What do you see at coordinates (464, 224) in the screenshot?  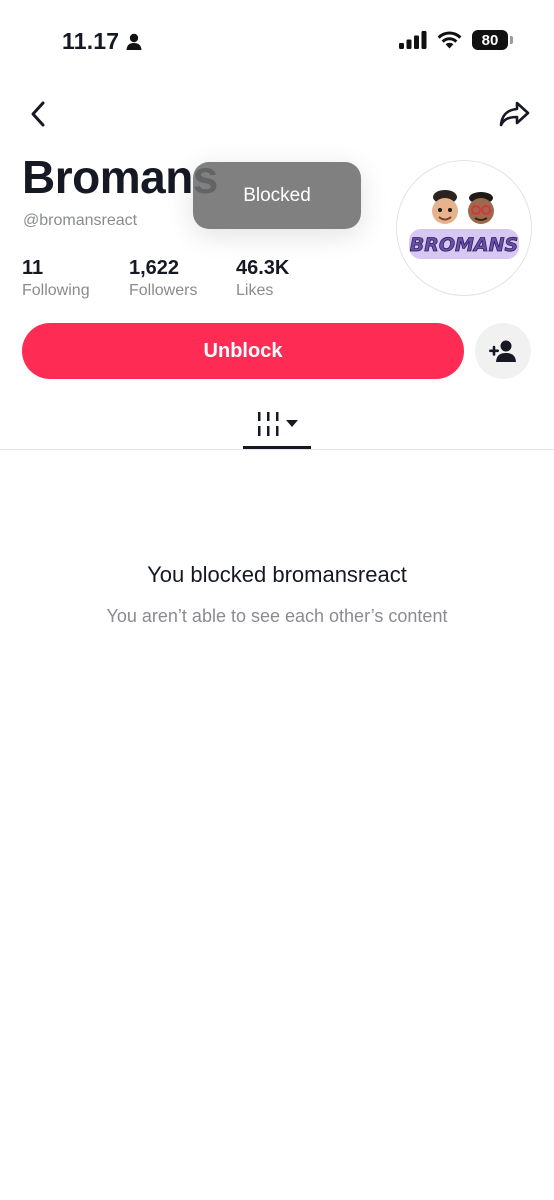 I see `avatar-logo-image: BROMANS` at bounding box center [464, 224].